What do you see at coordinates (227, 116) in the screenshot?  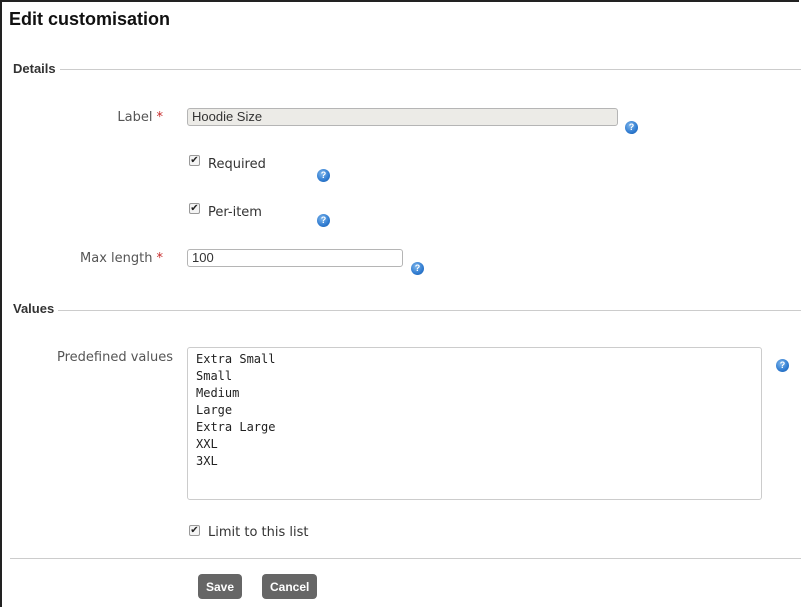 I see `label-input-value: Hoodie Size` at bounding box center [227, 116].